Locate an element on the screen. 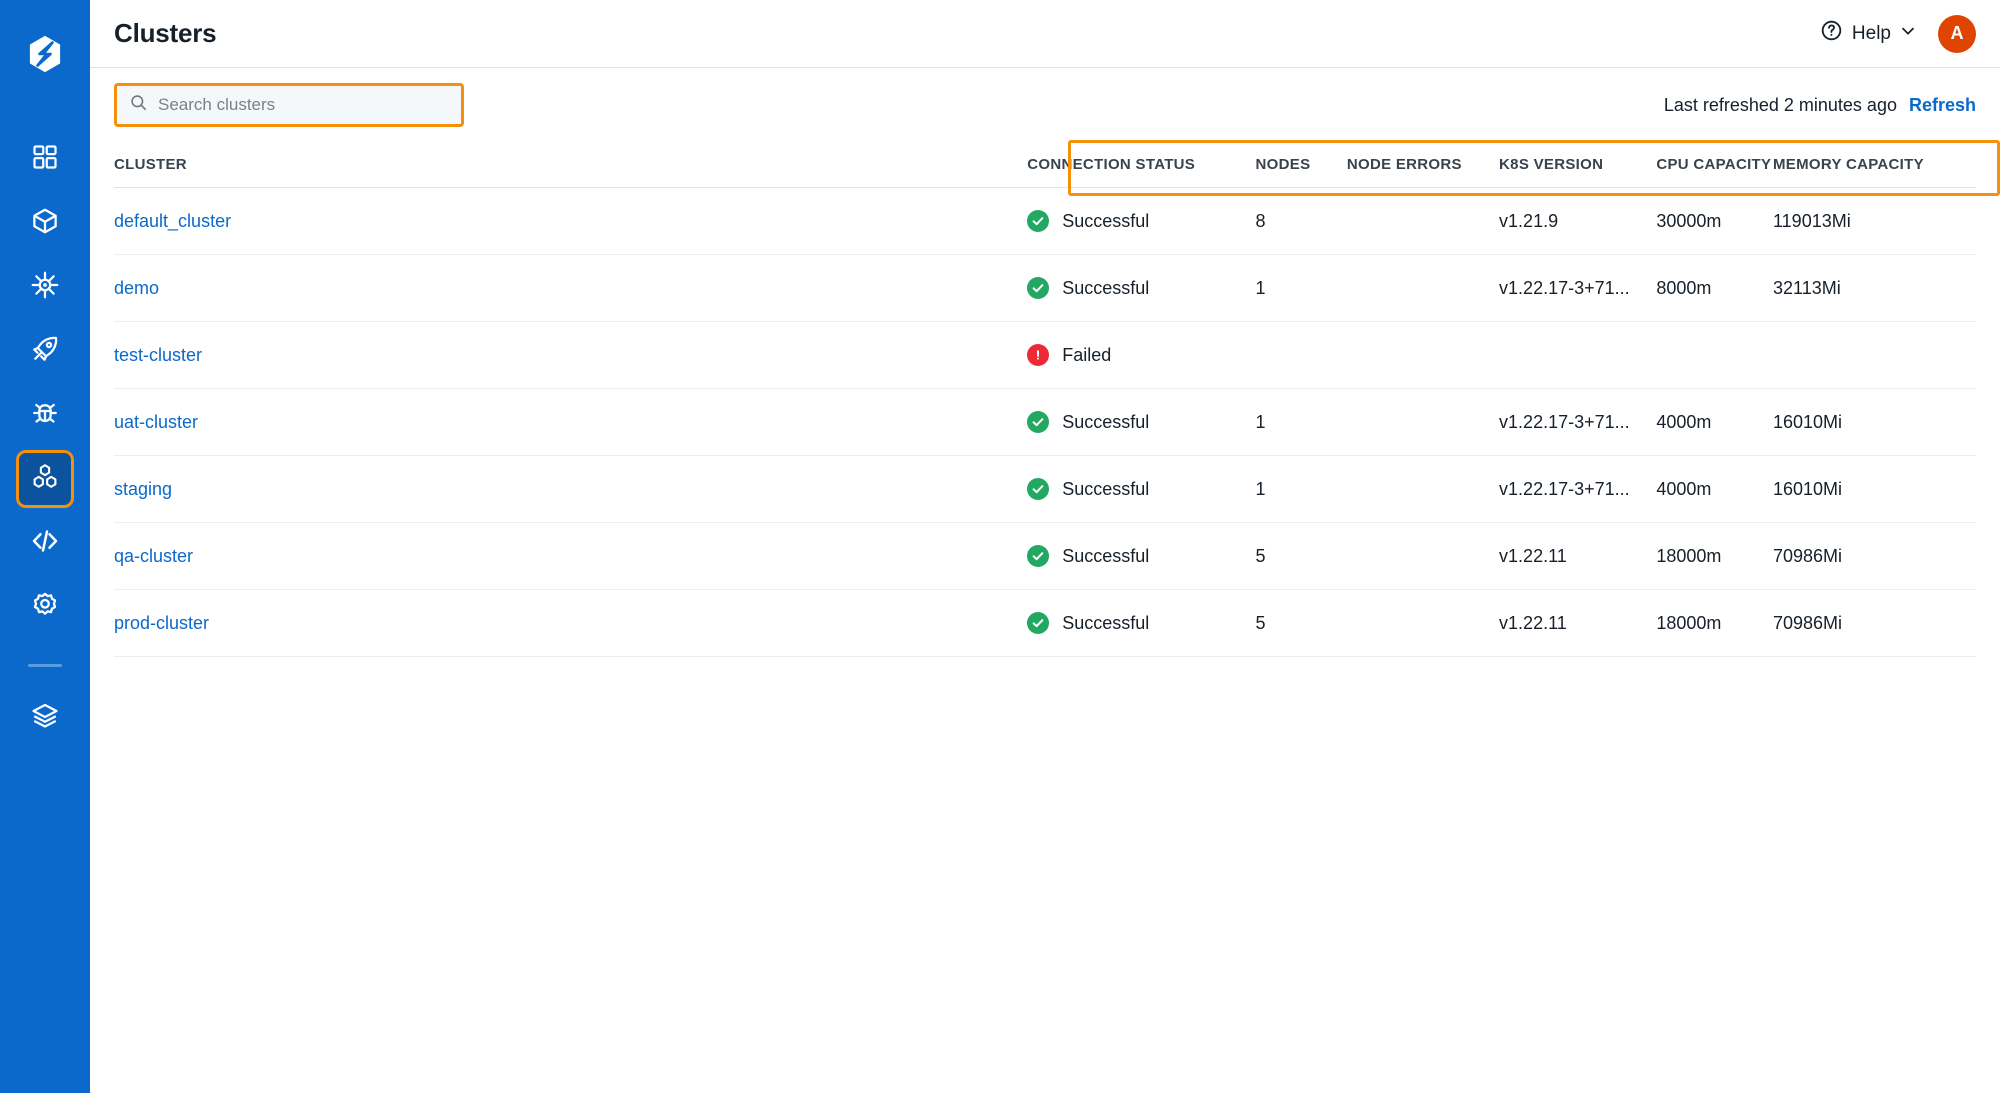 The width and height of the screenshot is (2000, 1093). last-refreshed-text: Last refreshed 2 minutes ago is located at coordinates (1780, 104).